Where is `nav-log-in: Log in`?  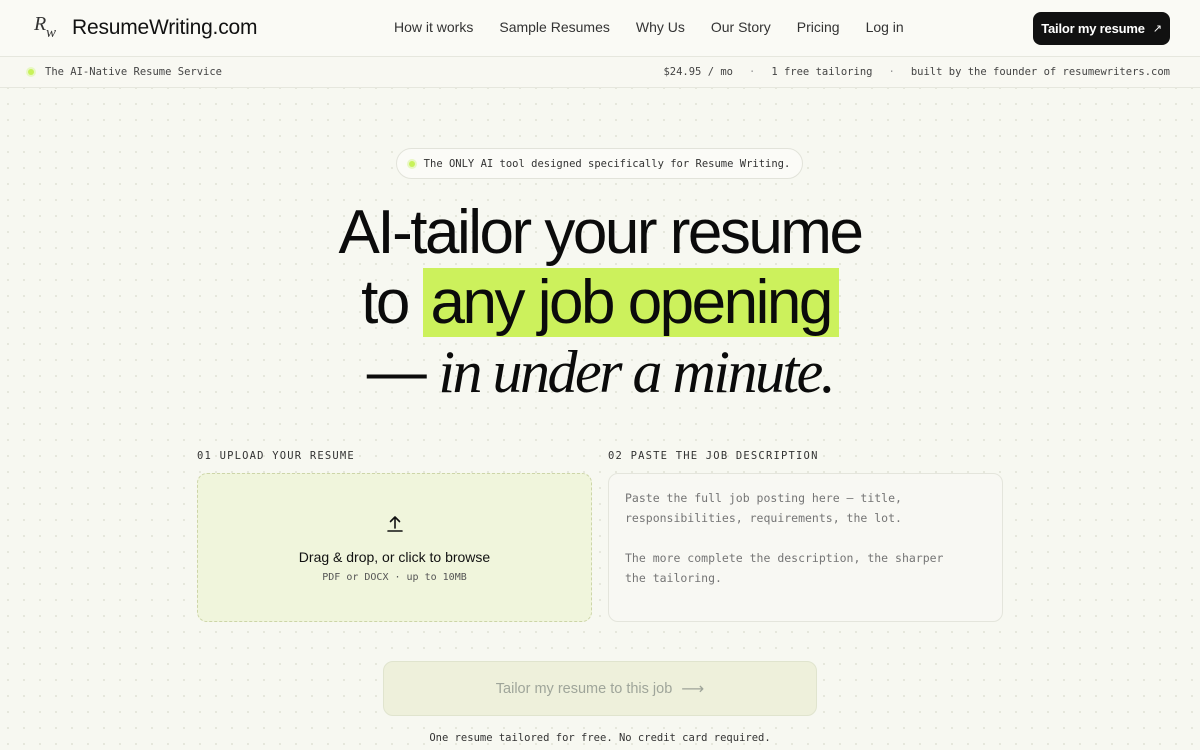
nav-log-in: Log in is located at coordinates (885, 27).